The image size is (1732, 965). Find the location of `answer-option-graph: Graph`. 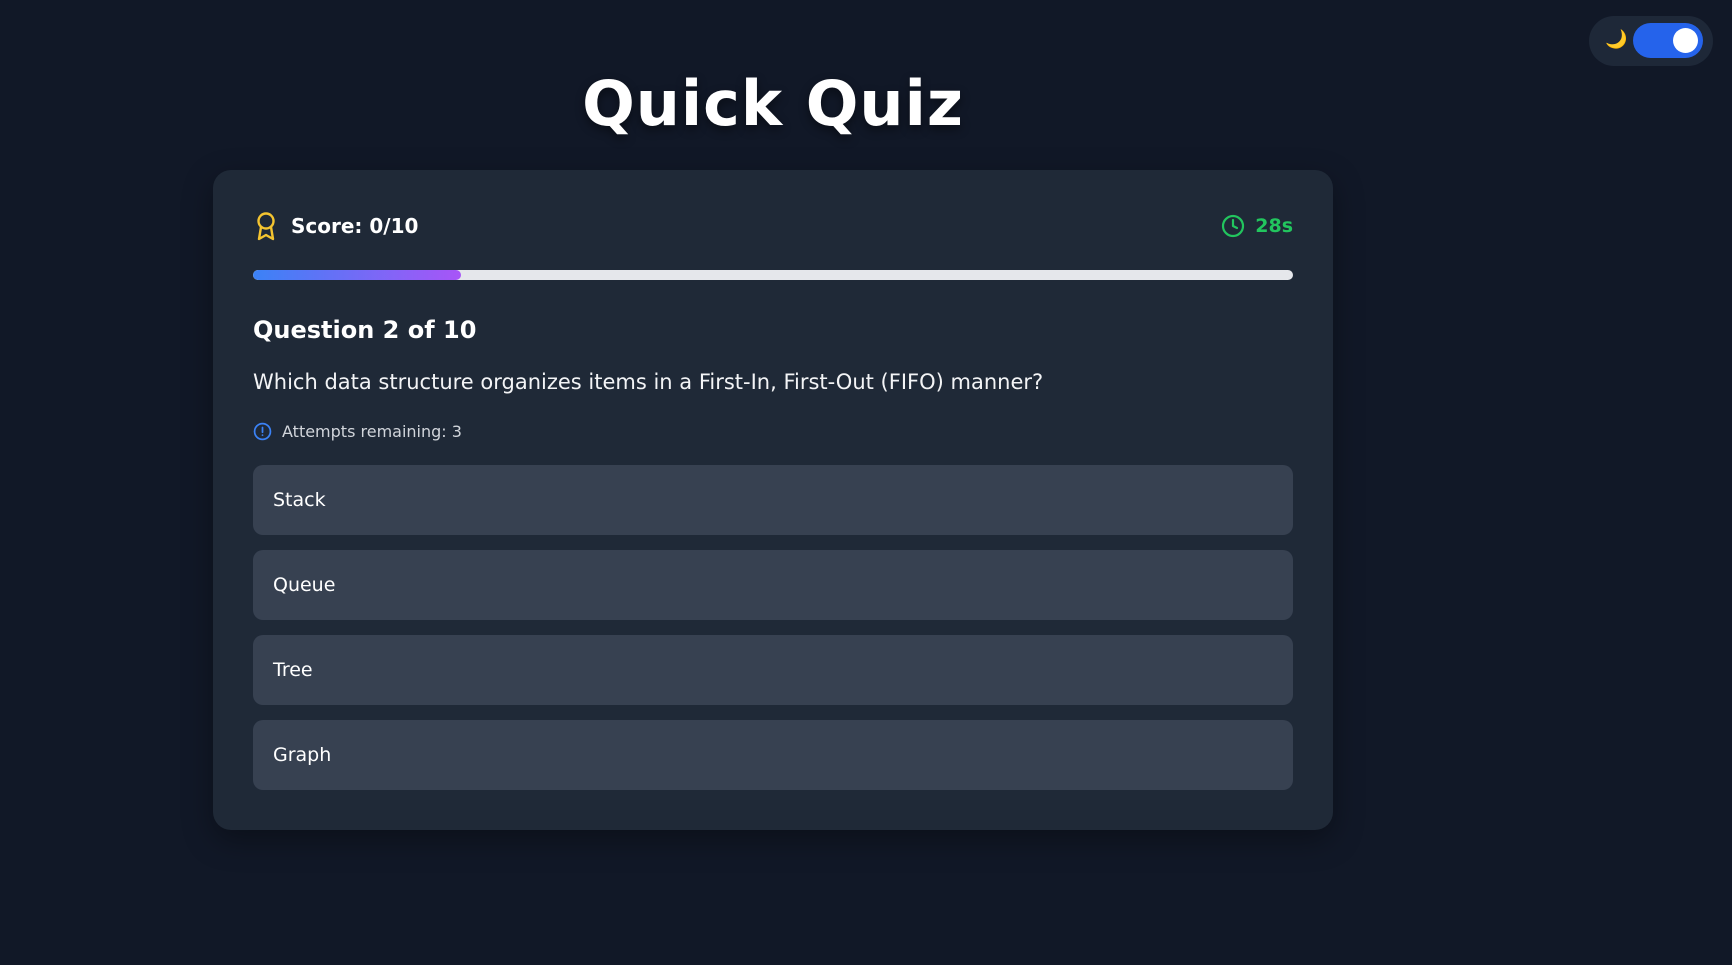

answer-option-graph: Graph is located at coordinates (773, 755).